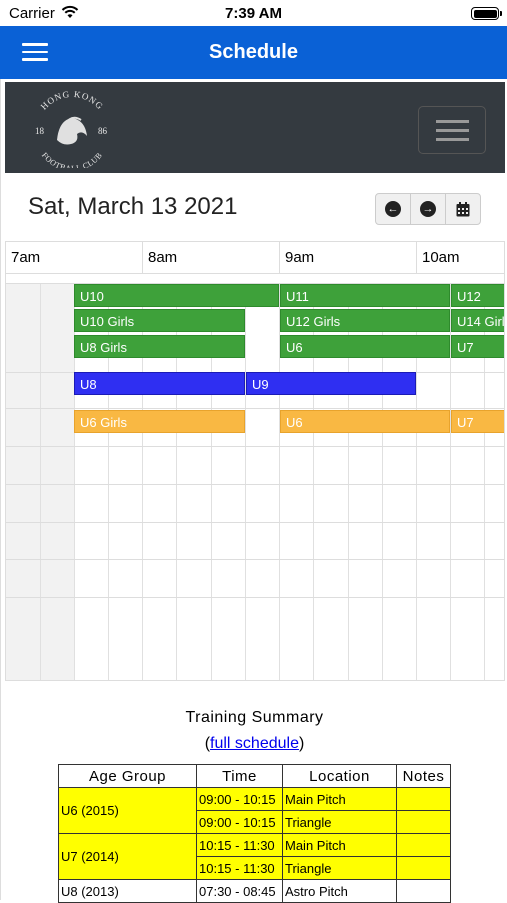 The image size is (507, 903). Describe the element at coordinates (339, 891) in the screenshot. I see `location-cell: Astro Pitch` at that location.